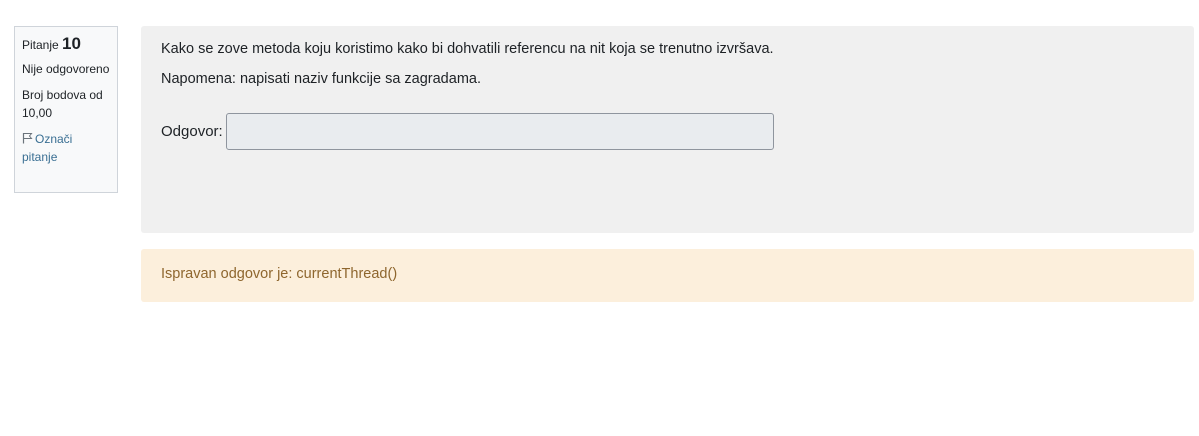 The height and width of the screenshot is (436, 1199). I want to click on answer-label: Odgovor:, so click(192, 131).